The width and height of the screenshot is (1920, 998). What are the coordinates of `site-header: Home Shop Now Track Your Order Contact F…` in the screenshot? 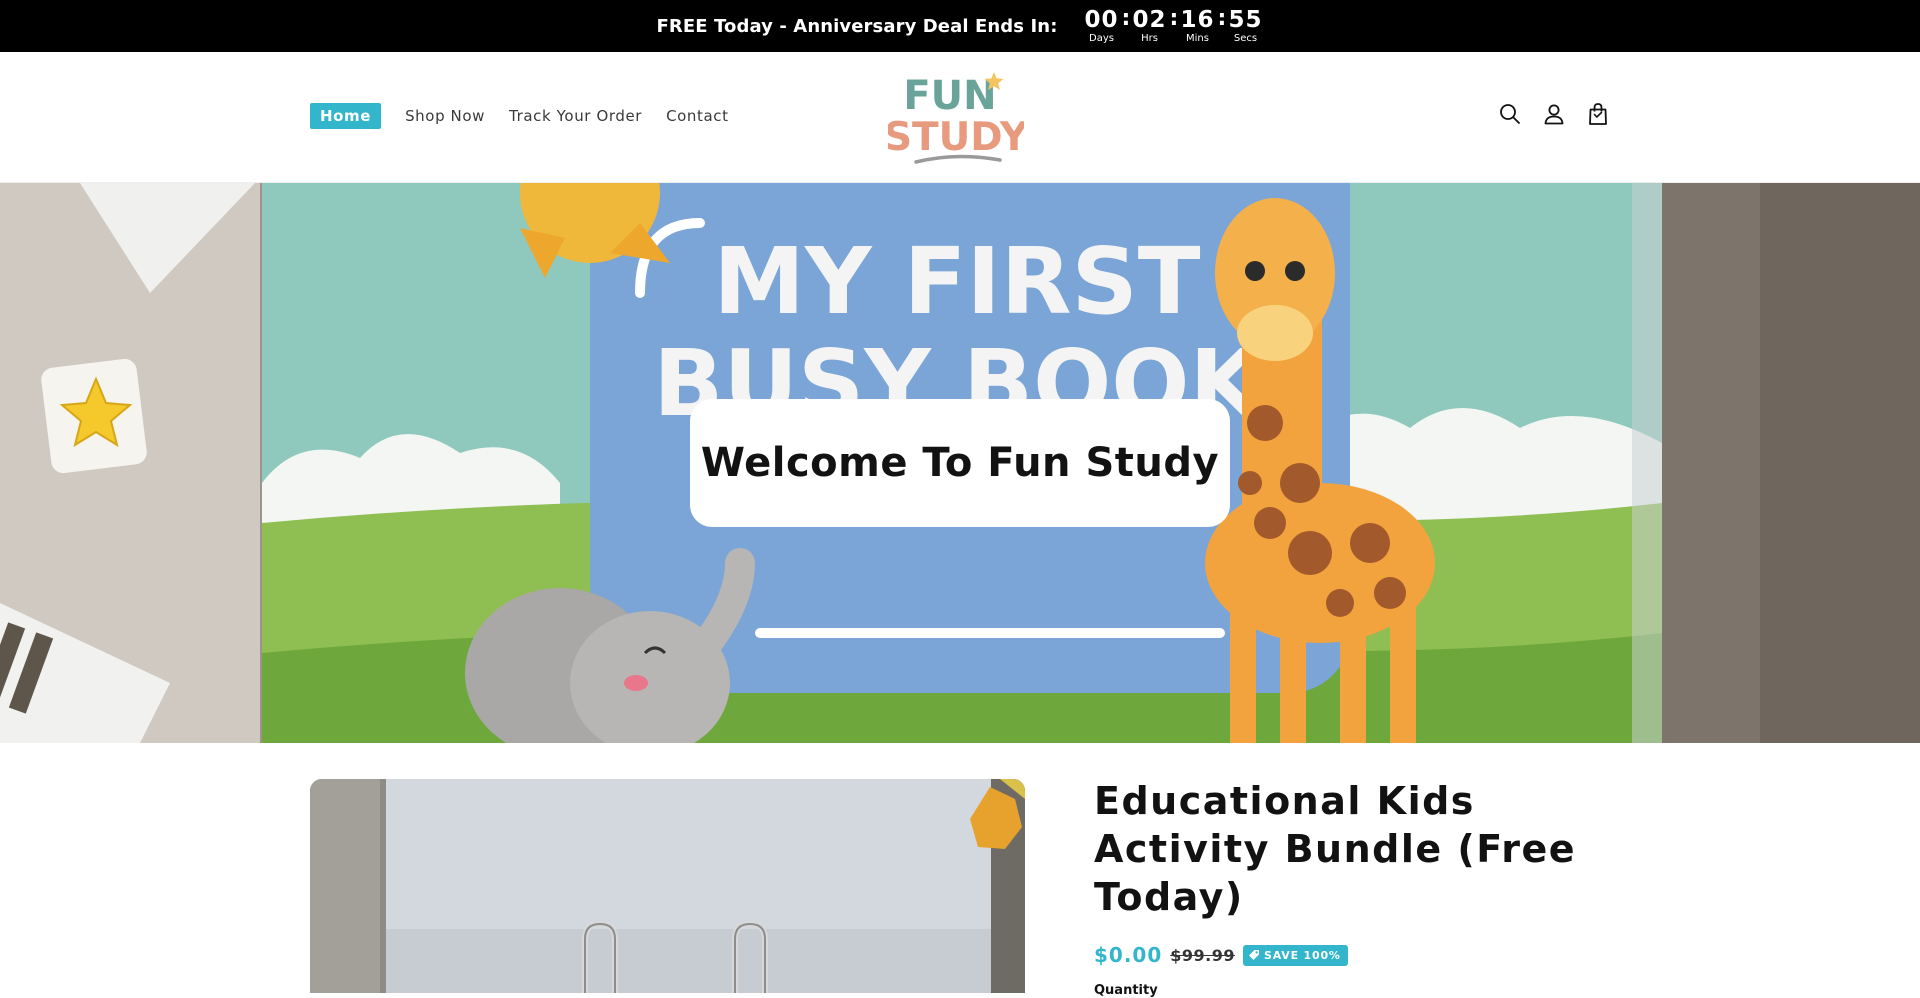 It's located at (960, 117).